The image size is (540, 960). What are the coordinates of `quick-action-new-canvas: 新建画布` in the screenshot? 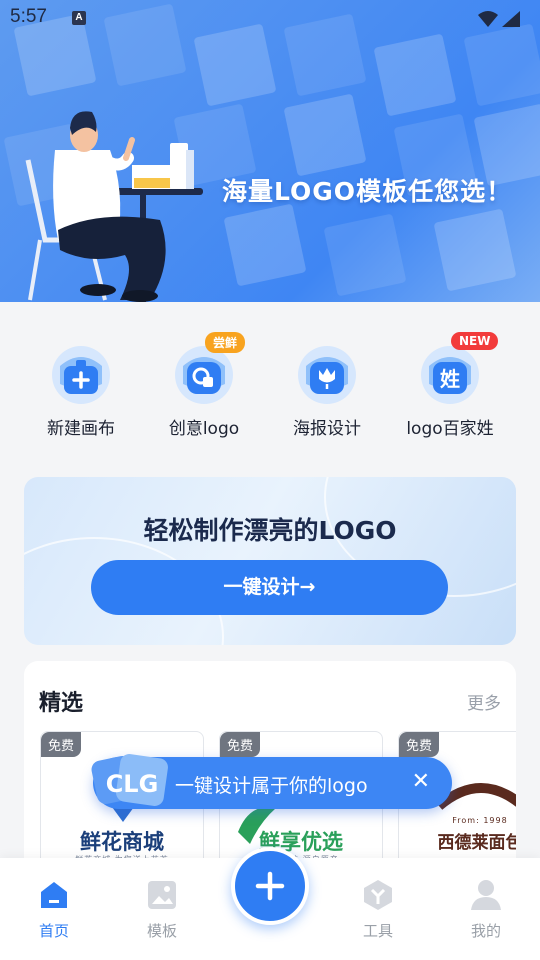 It's located at (81, 391).